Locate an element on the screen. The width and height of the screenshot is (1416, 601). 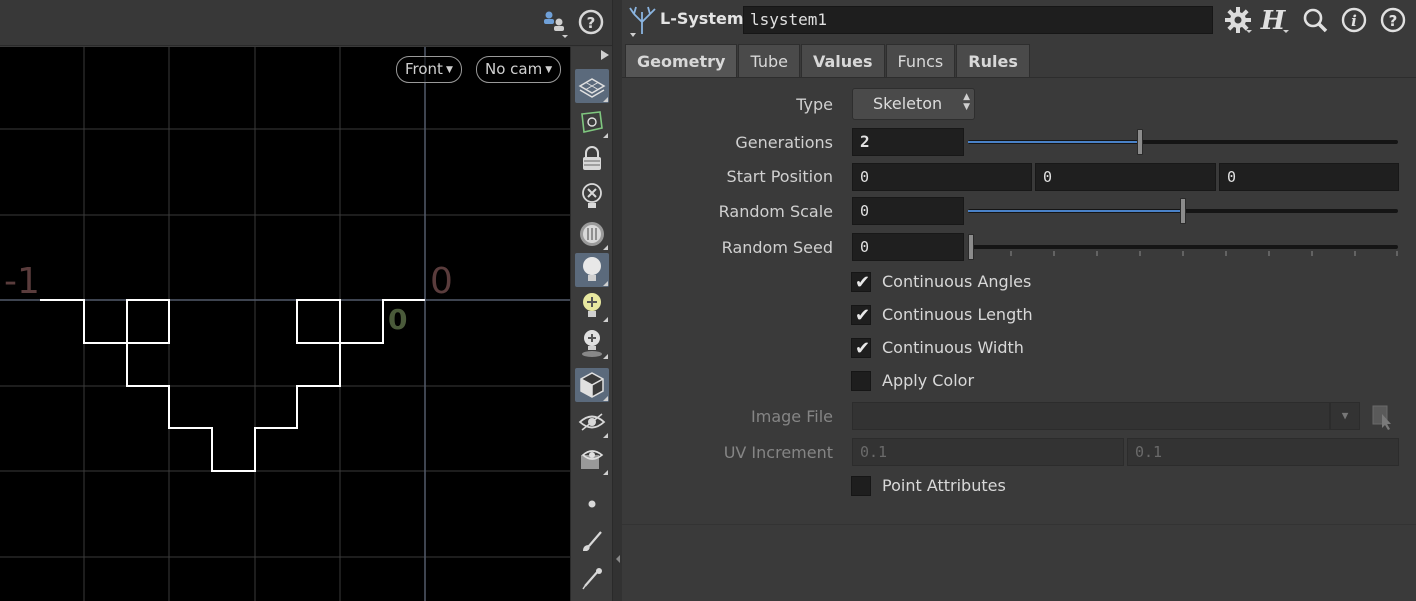
continuous-length-label: Continuous Length is located at coordinates (957, 314).